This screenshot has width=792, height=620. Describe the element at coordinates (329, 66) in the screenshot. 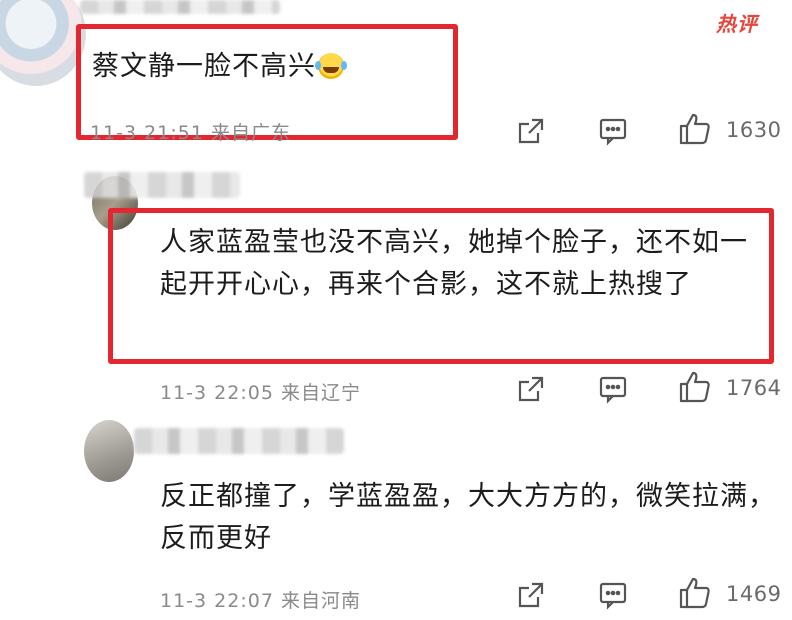

I see `laughing-crying-emoji-icon` at that location.